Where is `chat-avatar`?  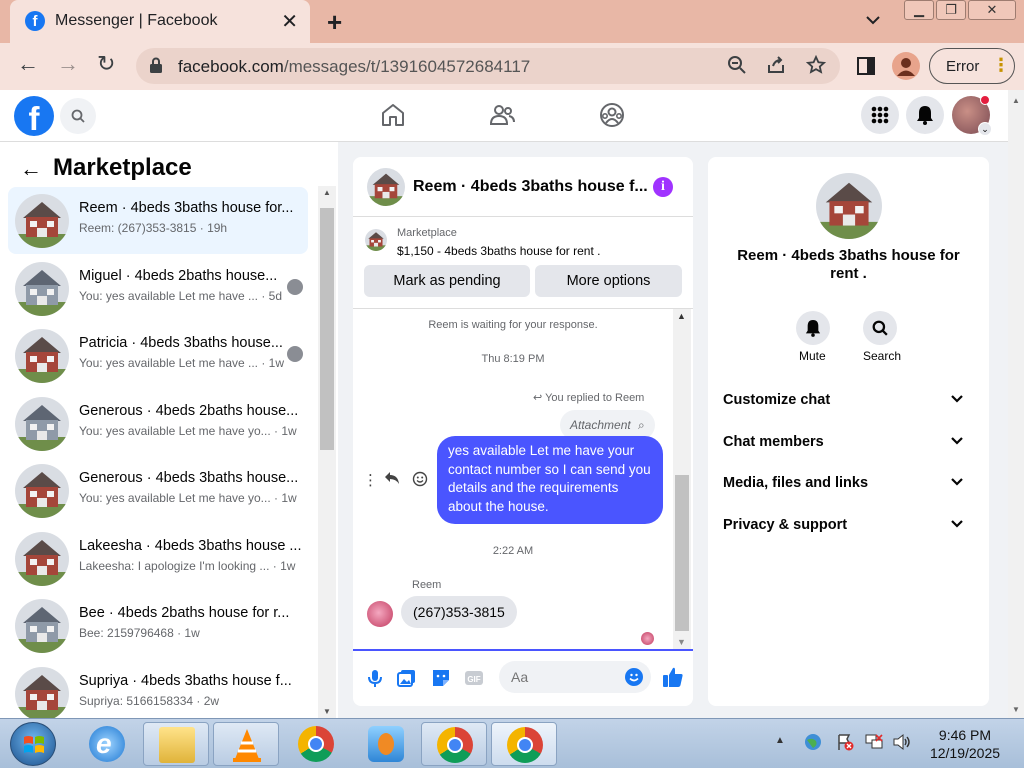
chat-avatar is located at coordinates (386, 187).